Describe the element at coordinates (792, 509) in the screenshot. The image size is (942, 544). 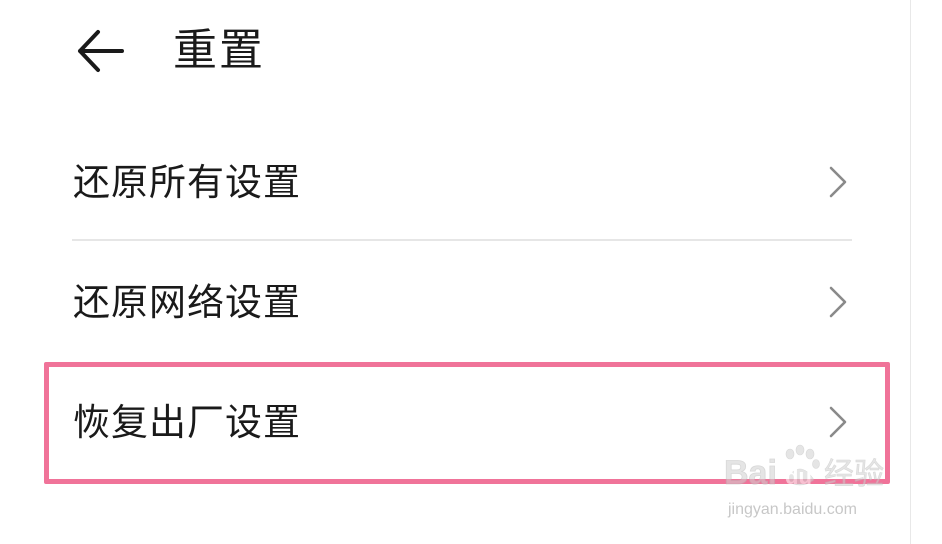
I see `watermark-url: jingyan.baidu.com` at that location.